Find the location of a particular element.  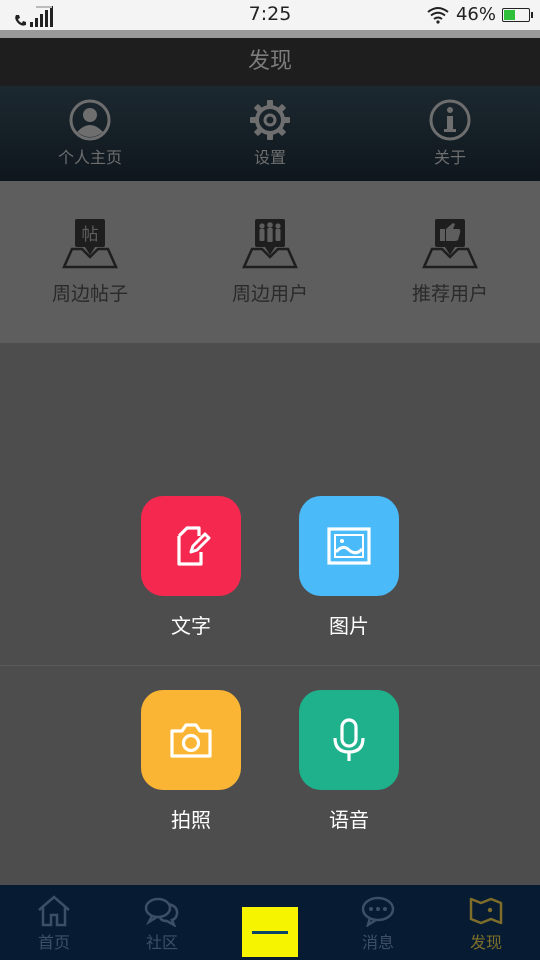

close-post-menu-button is located at coordinates (270, 932).